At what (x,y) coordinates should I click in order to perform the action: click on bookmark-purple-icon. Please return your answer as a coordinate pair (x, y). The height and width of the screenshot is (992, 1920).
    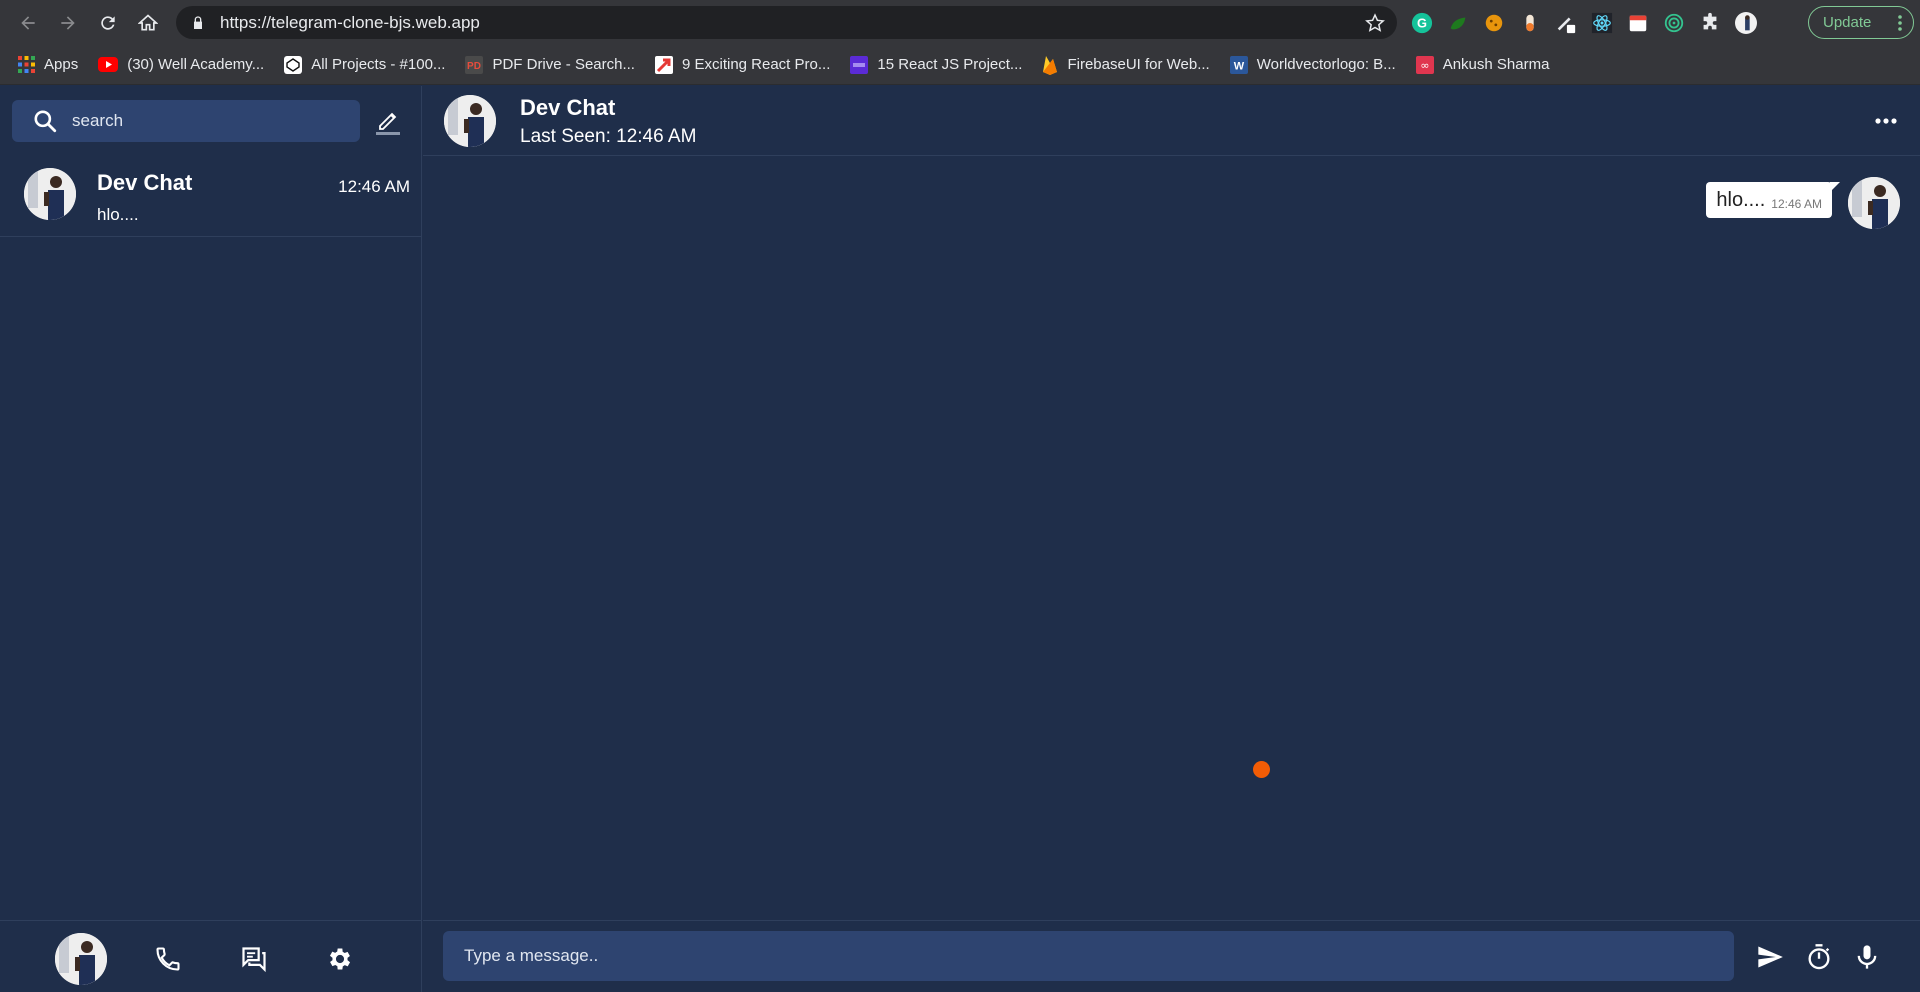
    Looking at the image, I should click on (859, 64).